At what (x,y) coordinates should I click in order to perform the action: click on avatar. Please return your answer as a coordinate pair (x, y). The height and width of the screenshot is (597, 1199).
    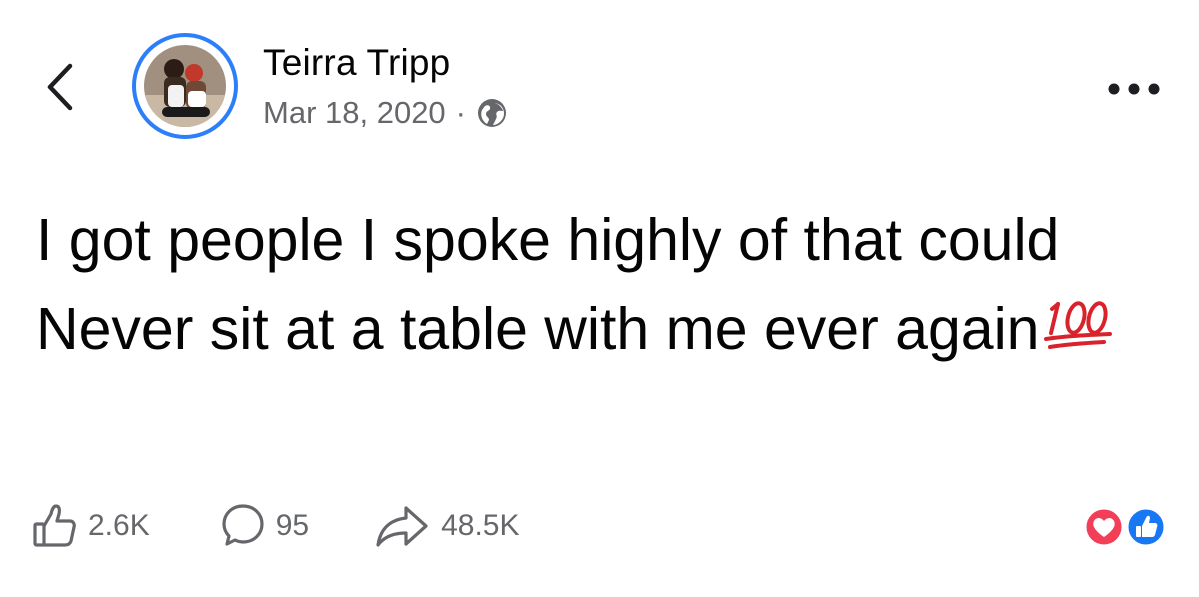
    Looking at the image, I should click on (185, 86).